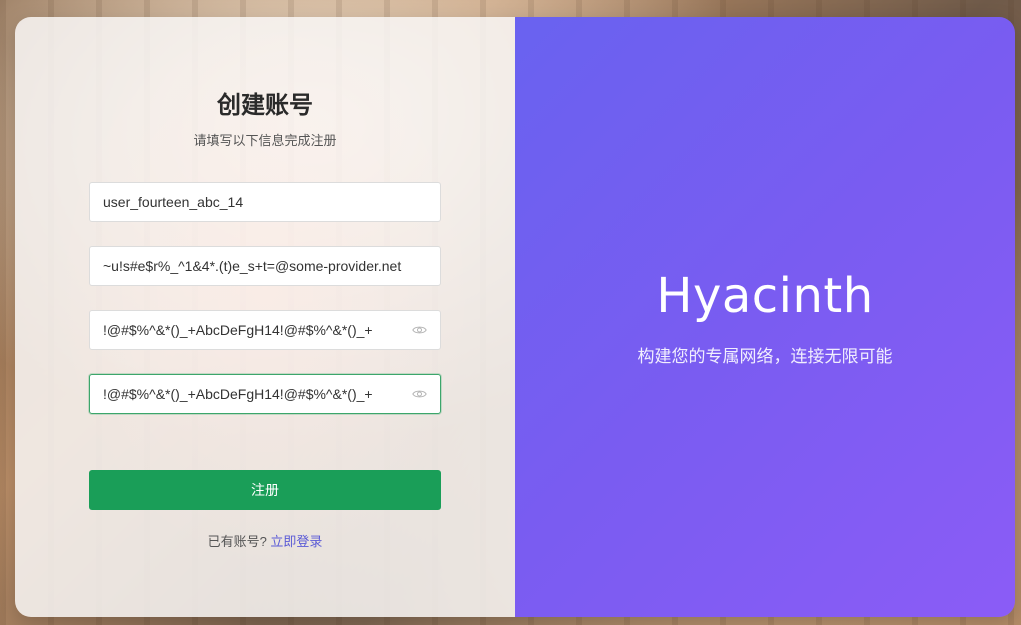 This screenshot has height=625, width=1021. Describe the element at coordinates (265, 140) in the screenshot. I see `page-subtitle: 请填写以下信息完成注册` at that location.